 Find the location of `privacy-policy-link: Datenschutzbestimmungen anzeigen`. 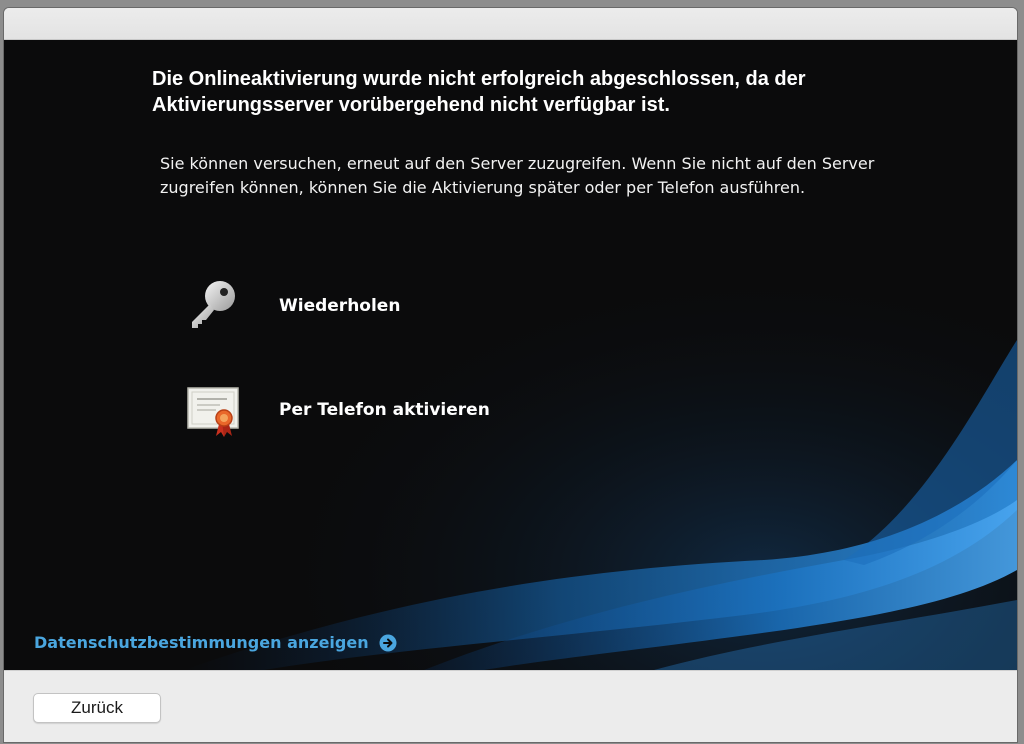

privacy-policy-link: Datenschutzbestimmungen anzeigen is located at coordinates (215, 642).